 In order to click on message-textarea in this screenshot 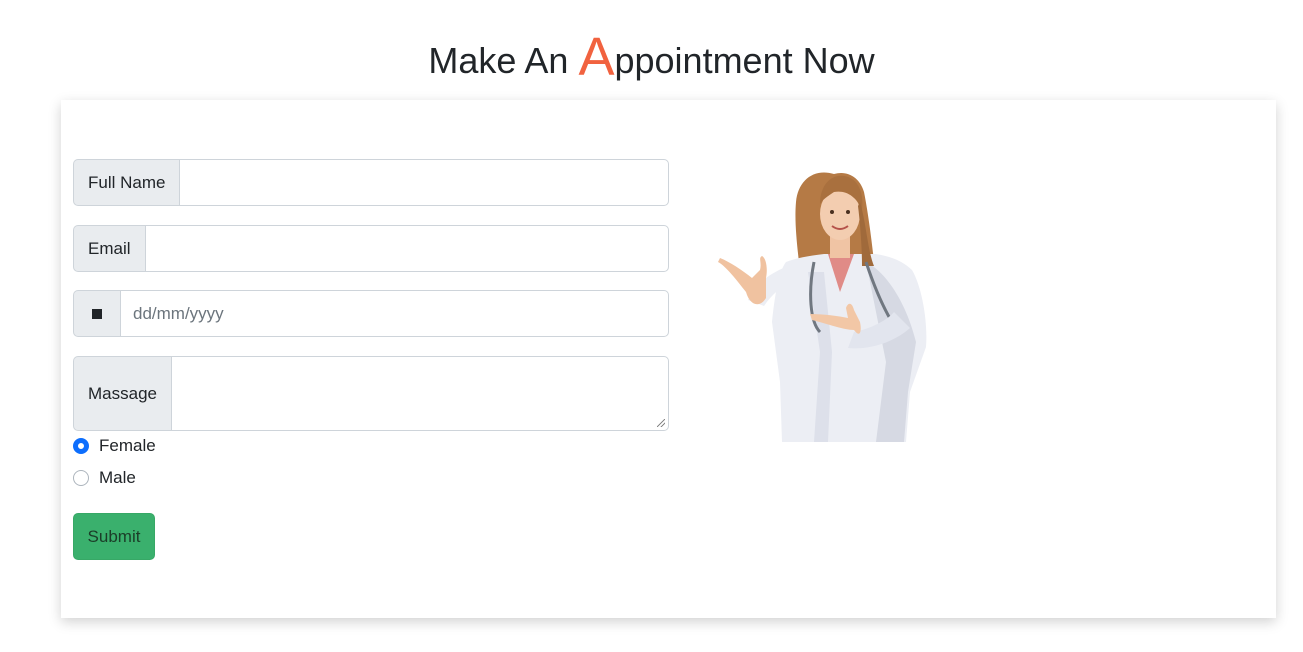, I will do `click(419, 393)`.